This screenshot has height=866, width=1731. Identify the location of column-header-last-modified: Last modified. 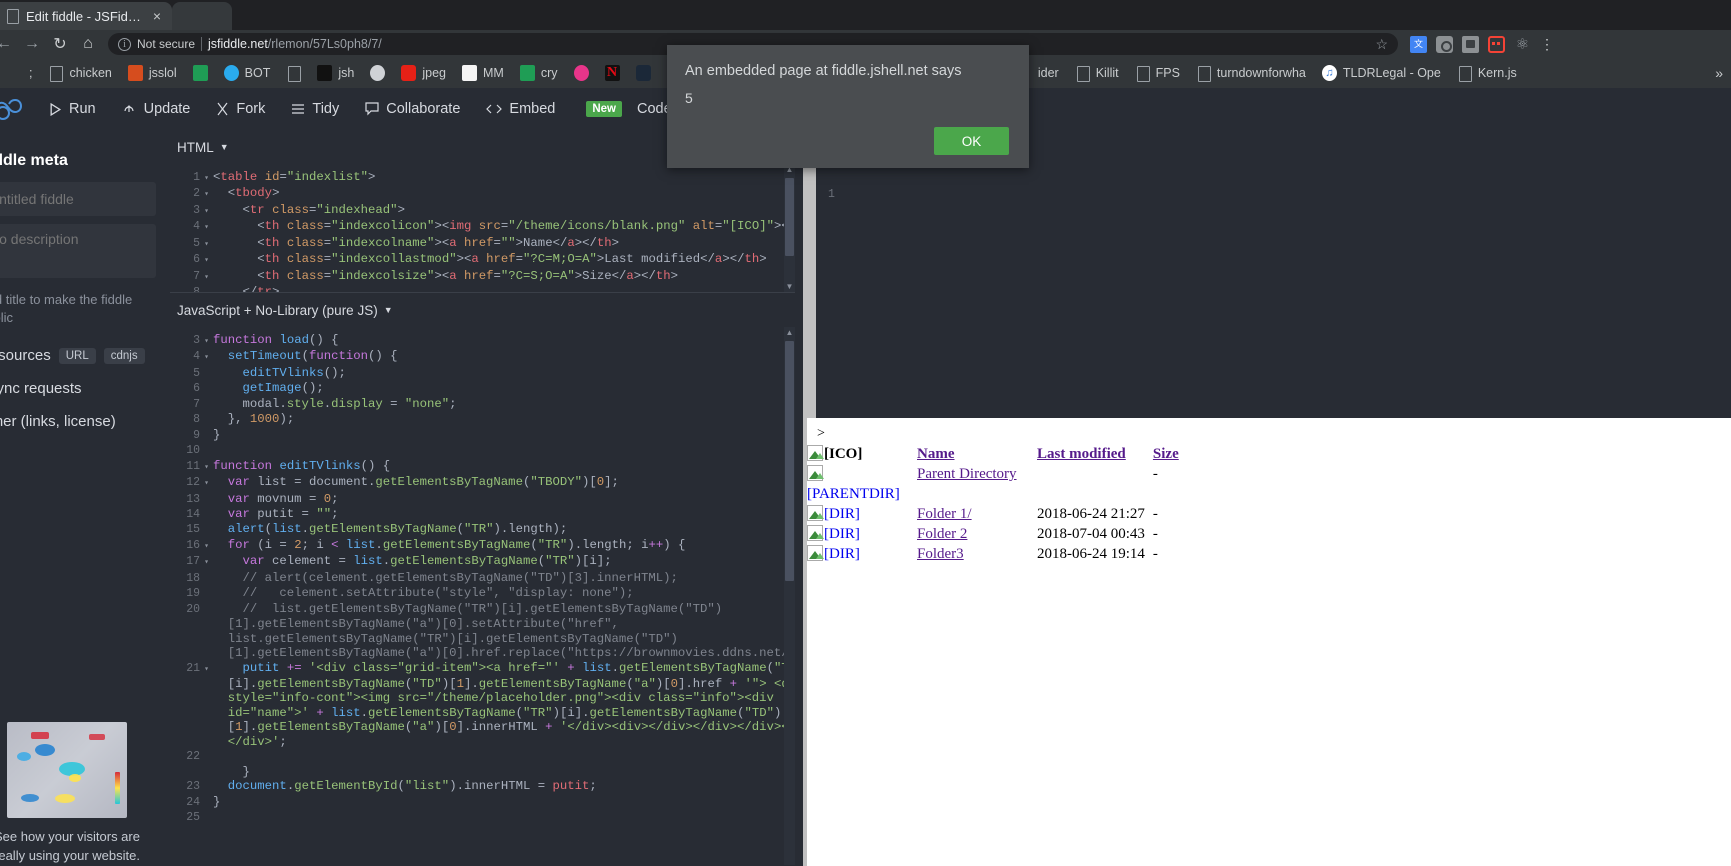
(1095, 454).